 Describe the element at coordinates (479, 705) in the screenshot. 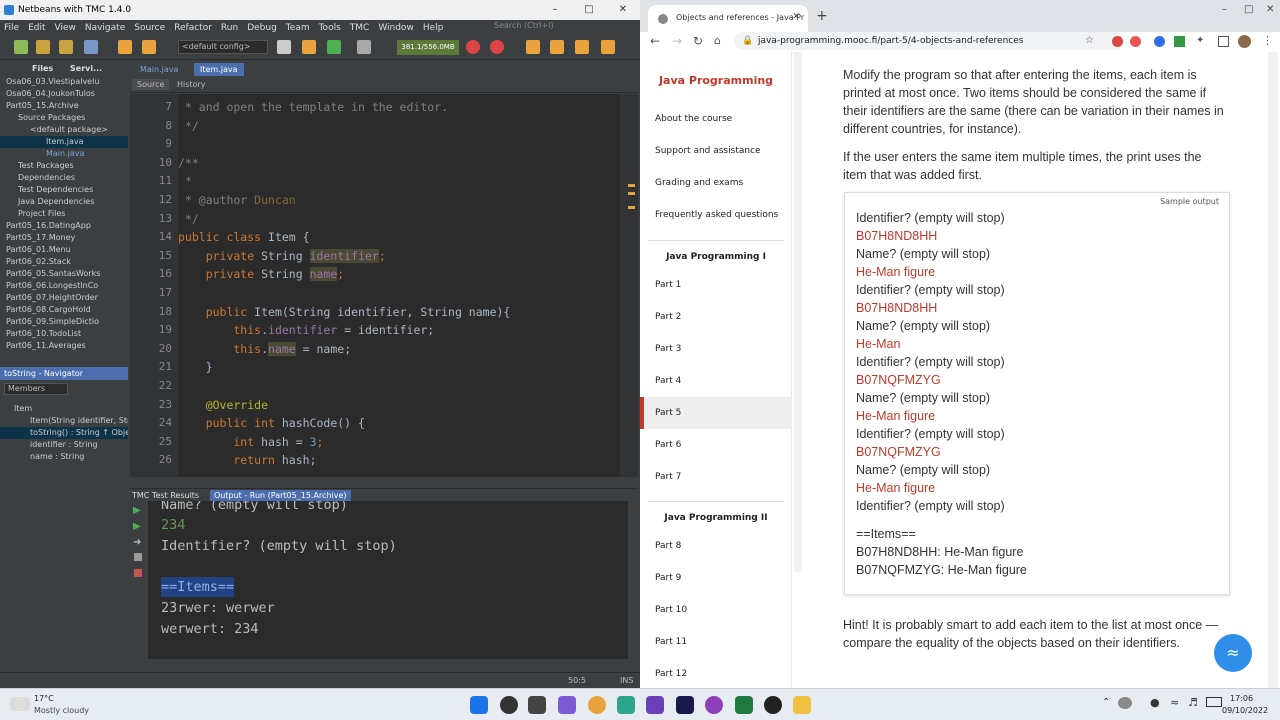

I see `start-icon` at that location.